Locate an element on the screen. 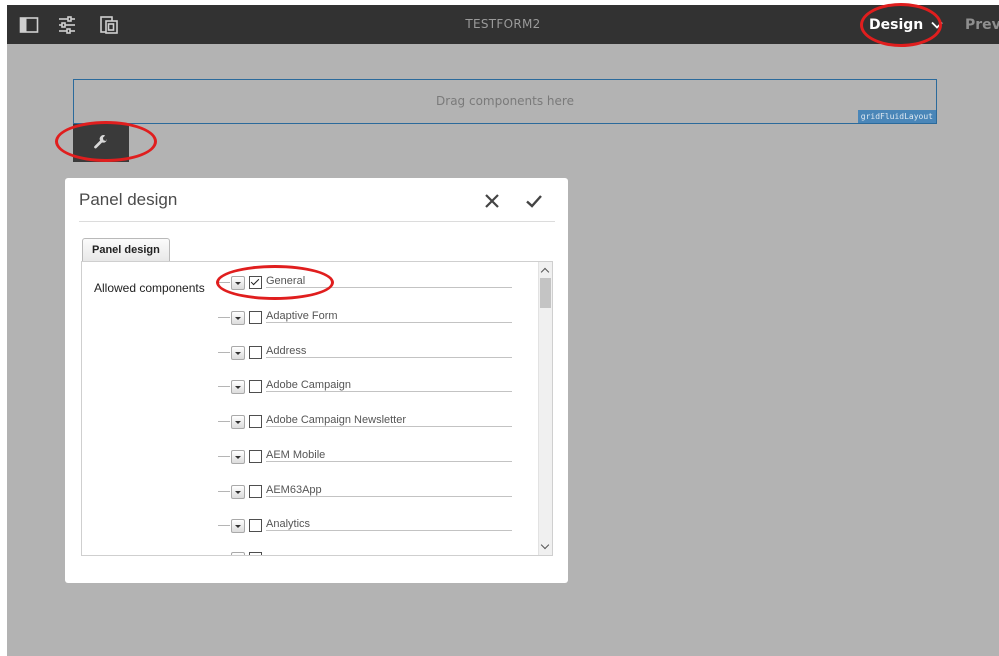  left-strip is located at coordinates (3, 328).